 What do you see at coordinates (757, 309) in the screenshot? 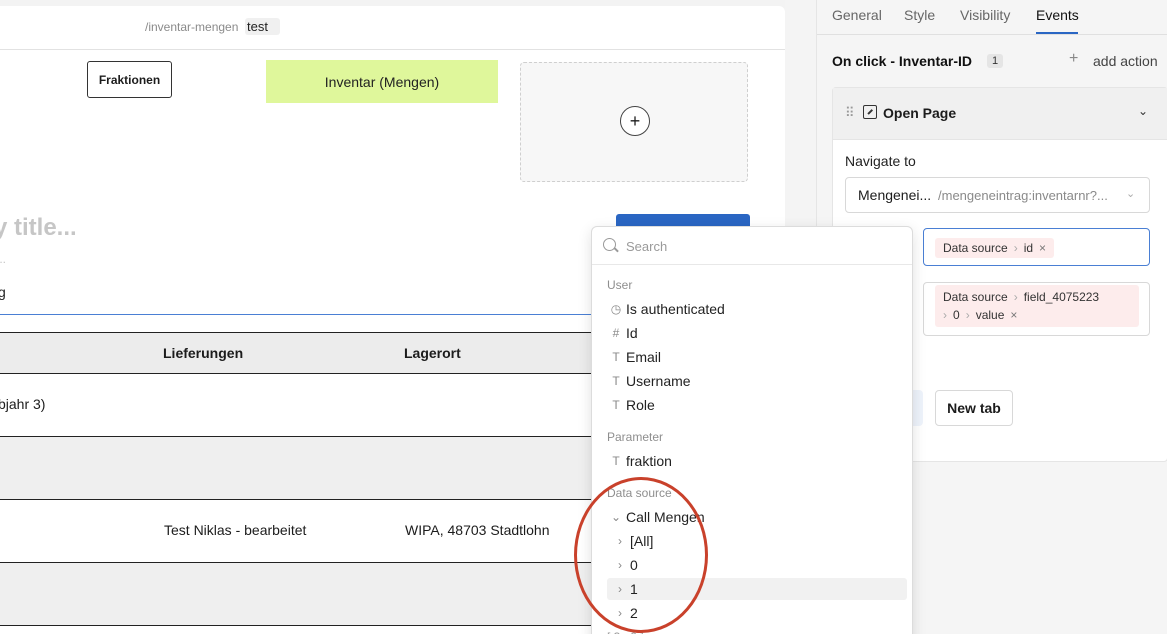
I see `option-is-authenticated: ◷ Is authenticated` at bounding box center [757, 309].